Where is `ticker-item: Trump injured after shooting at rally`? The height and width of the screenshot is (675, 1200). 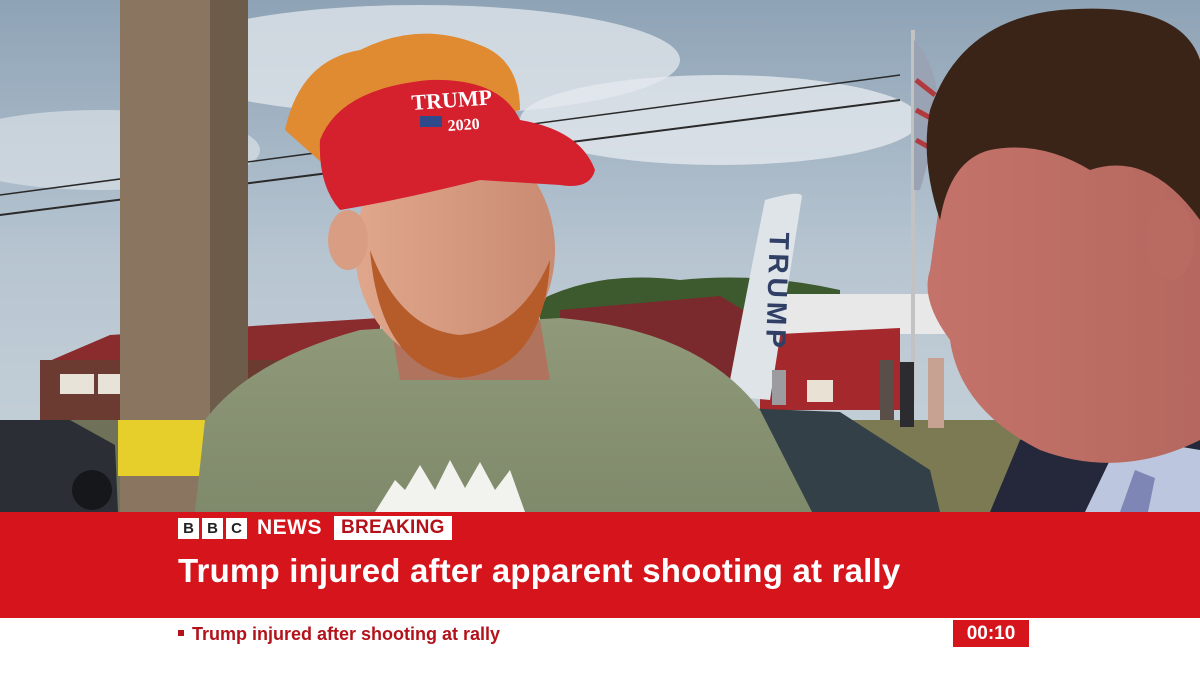
ticker-item: Trump injured after shooting at rally is located at coordinates (339, 634).